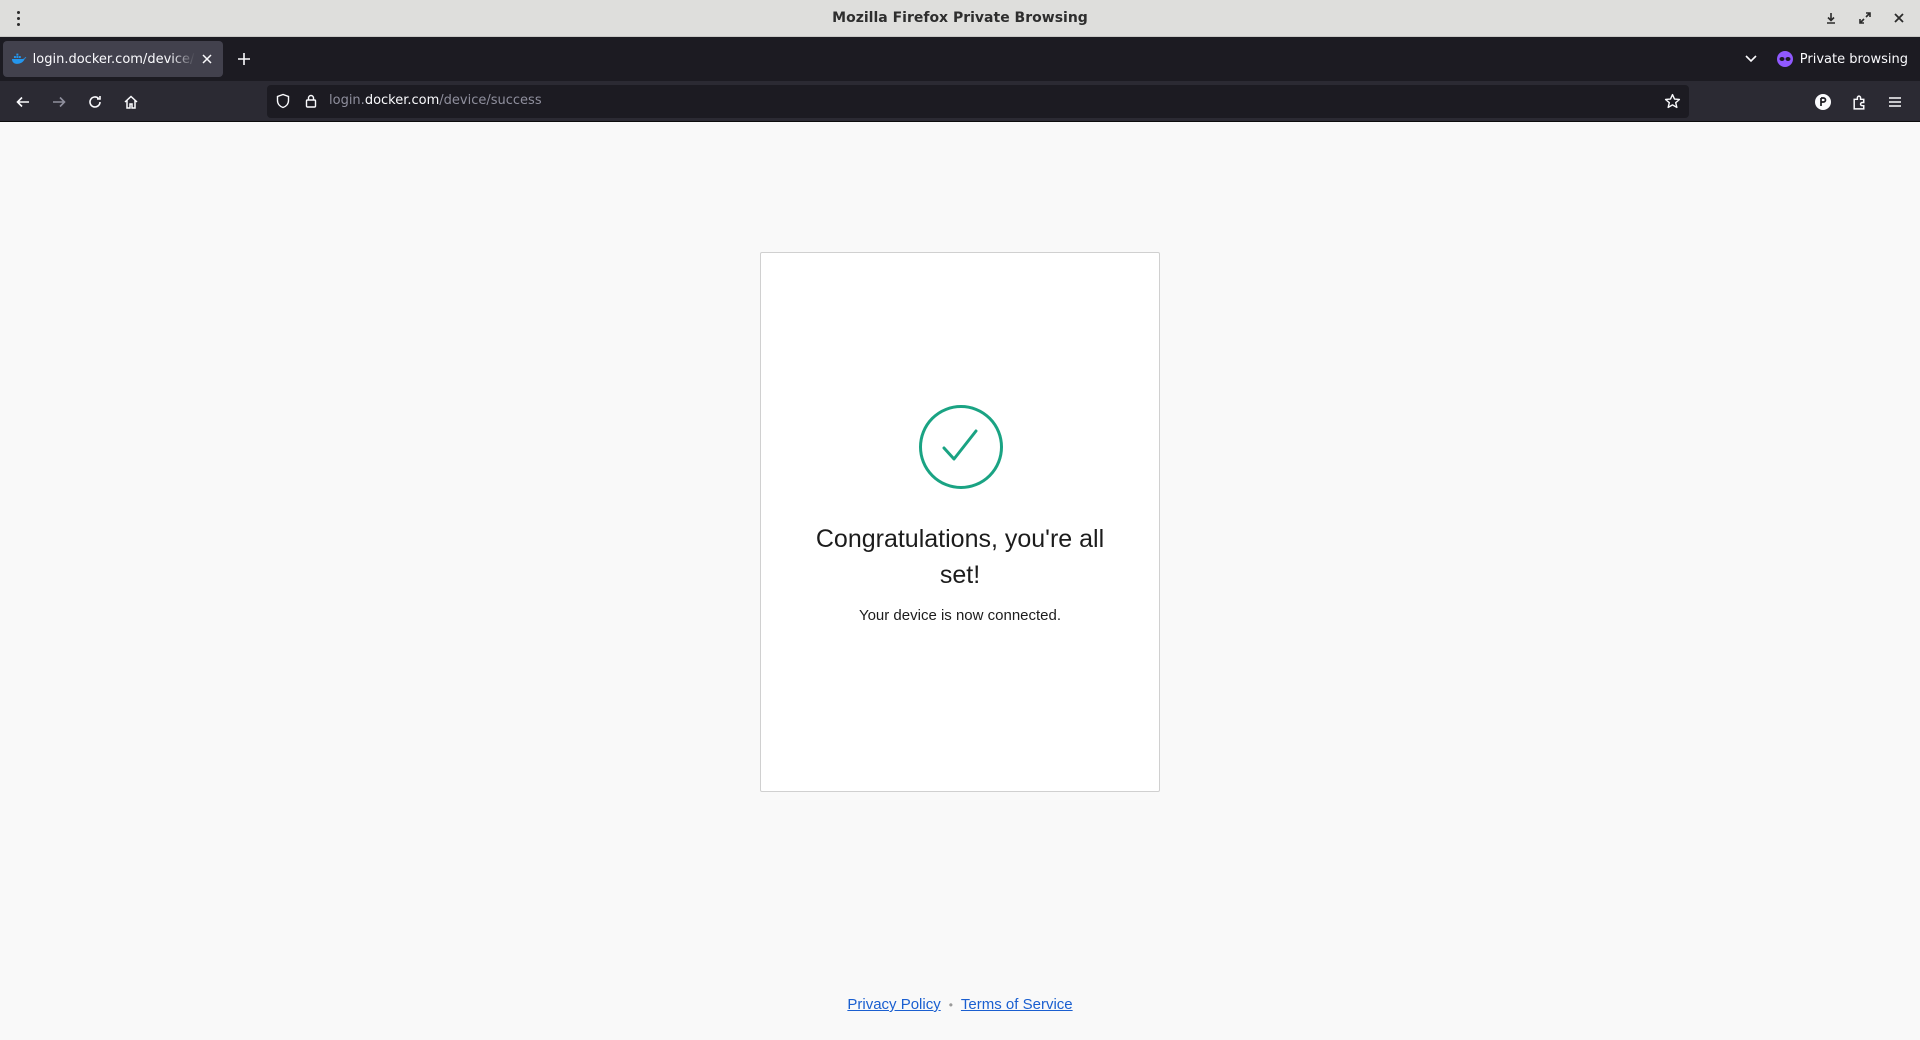 The height and width of the screenshot is (1040, 1920). Describe the element at coordinates (1784, 59) in the screenshot. I see `private-mask-icon` at that location.